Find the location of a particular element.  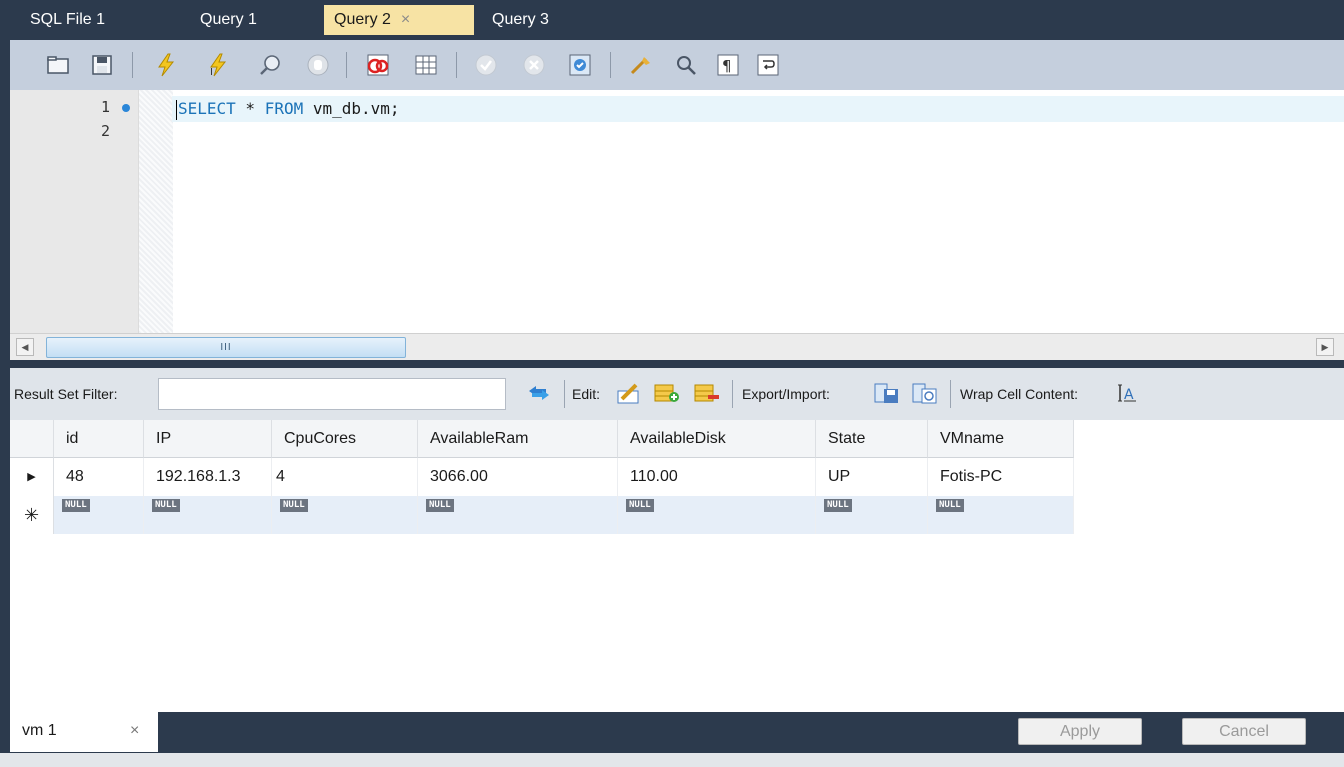

tab-label: Query 1 is located at coordinates (228, 19).